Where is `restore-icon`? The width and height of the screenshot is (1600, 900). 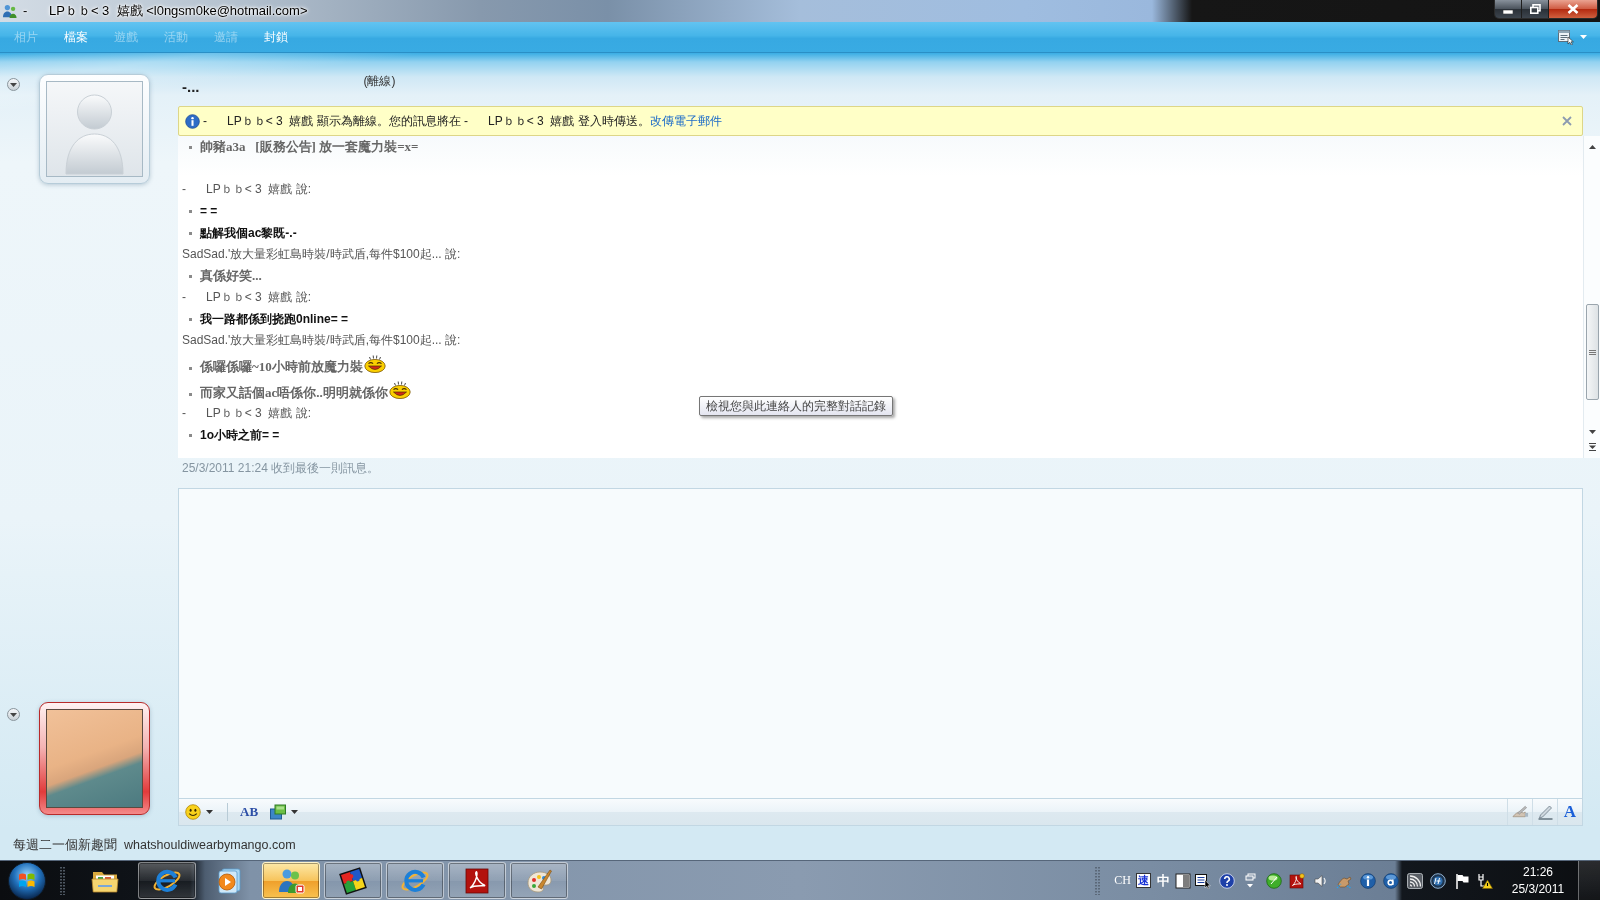
restore-icon is located at coordinates (1535, 9).